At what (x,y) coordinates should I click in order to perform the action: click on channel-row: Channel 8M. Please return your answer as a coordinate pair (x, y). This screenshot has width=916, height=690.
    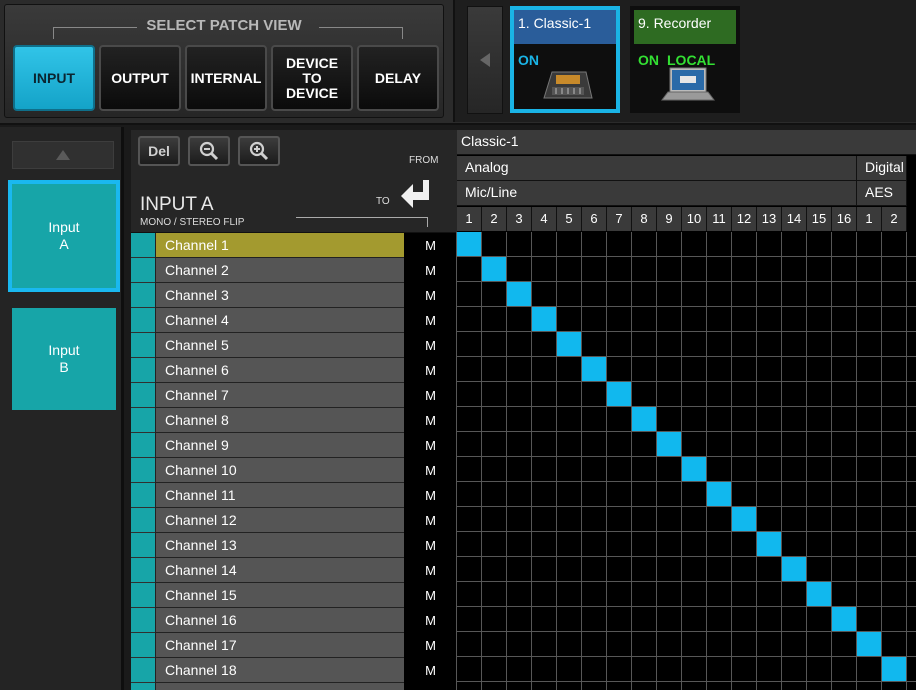
    Looking at the image, I should click on (294, 420).